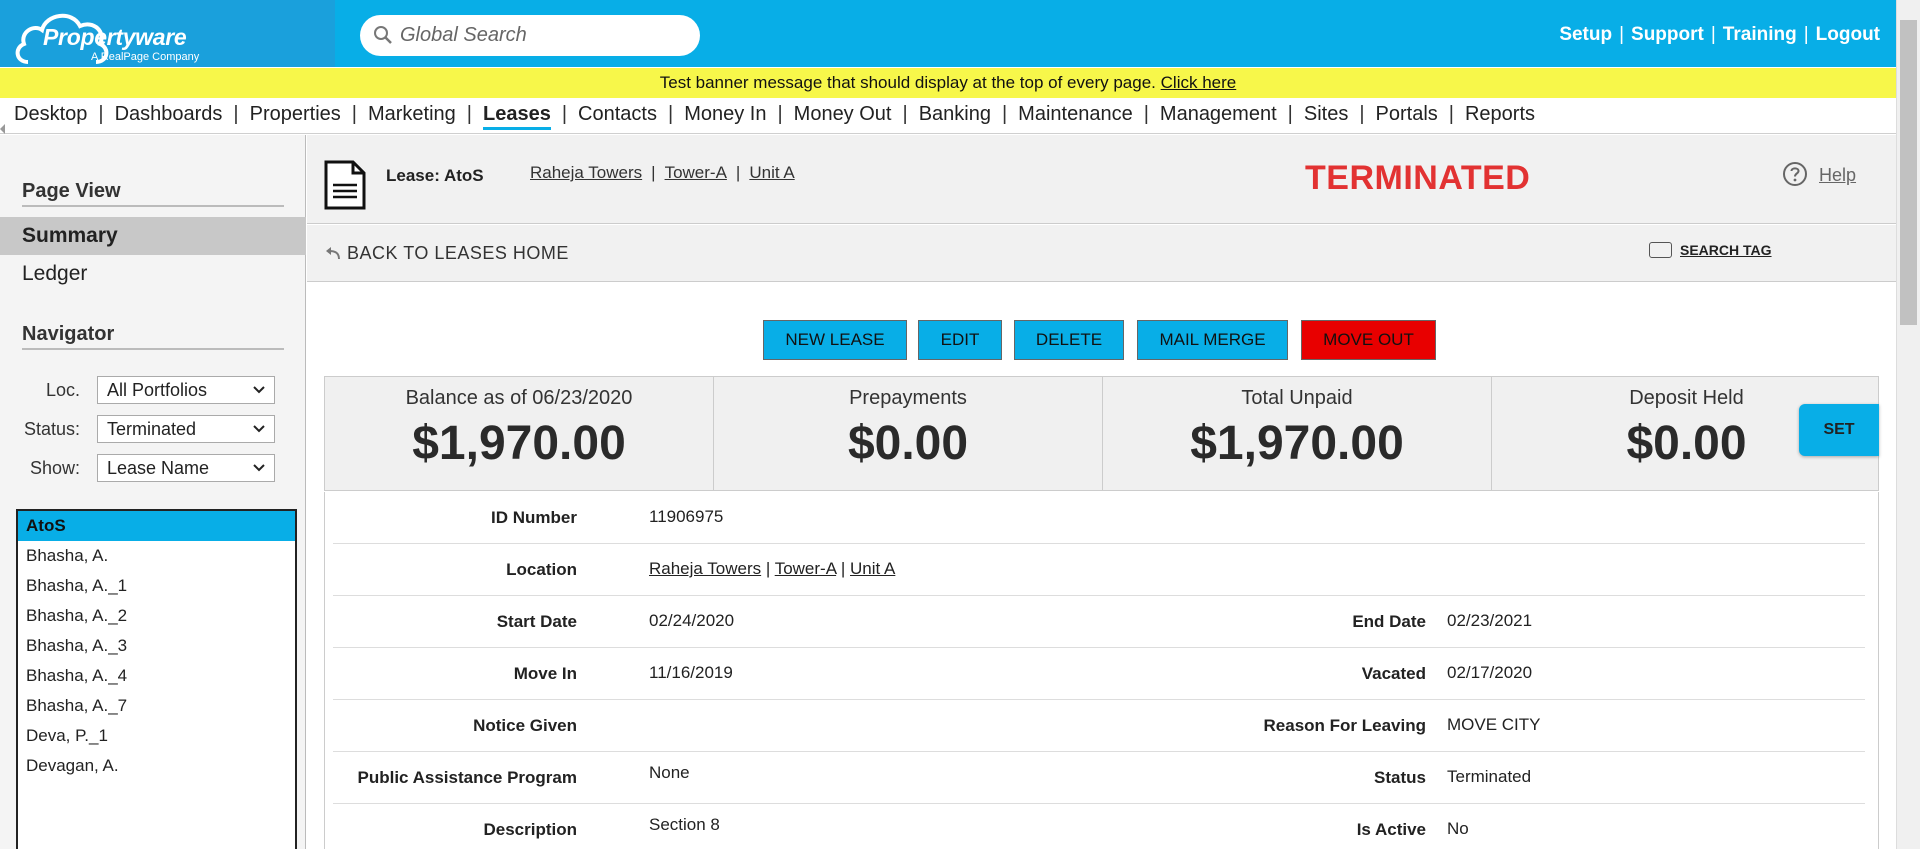 The height and width of the screenshot is (849, 1920). What do you see at coordinates (1760, 34) in the screenshot?
I see `training-link: Training` at bounding box center [1760, 34].